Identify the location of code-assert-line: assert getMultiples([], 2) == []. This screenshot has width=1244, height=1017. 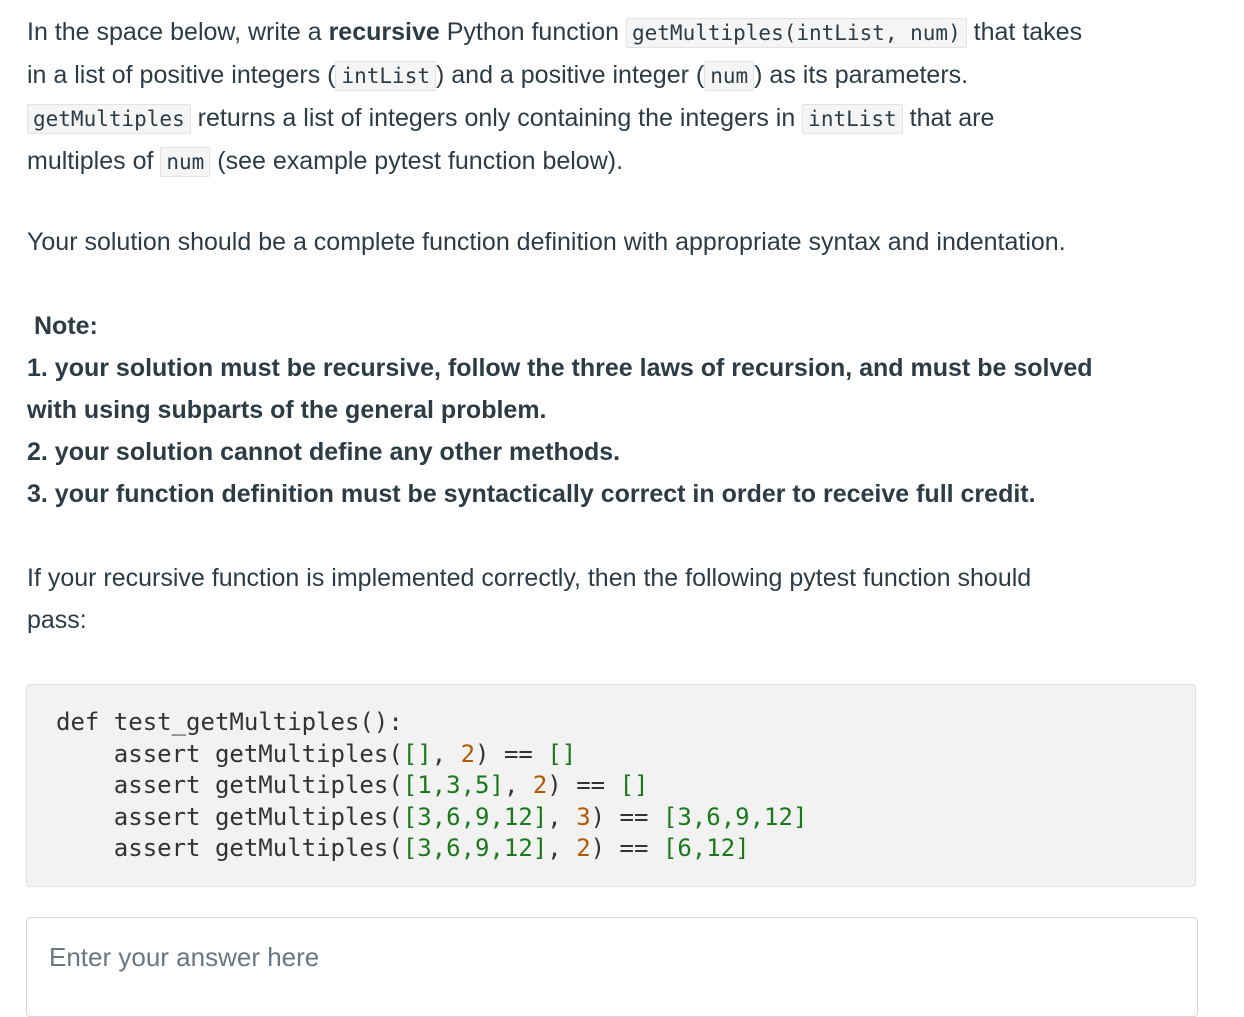
(316, 753).